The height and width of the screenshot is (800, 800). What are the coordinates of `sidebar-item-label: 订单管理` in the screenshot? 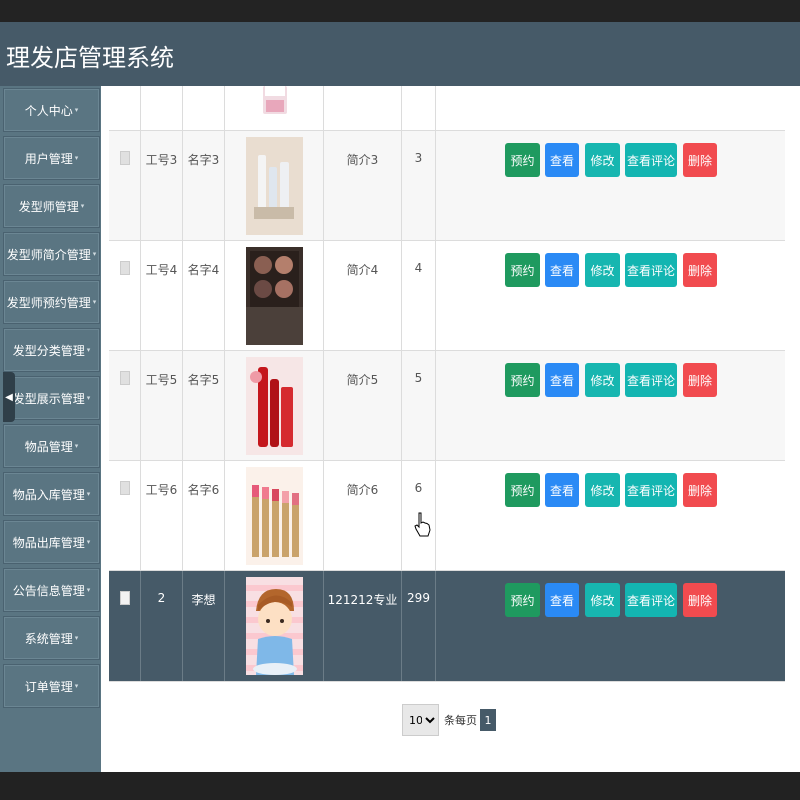 It's located at (48, 686).